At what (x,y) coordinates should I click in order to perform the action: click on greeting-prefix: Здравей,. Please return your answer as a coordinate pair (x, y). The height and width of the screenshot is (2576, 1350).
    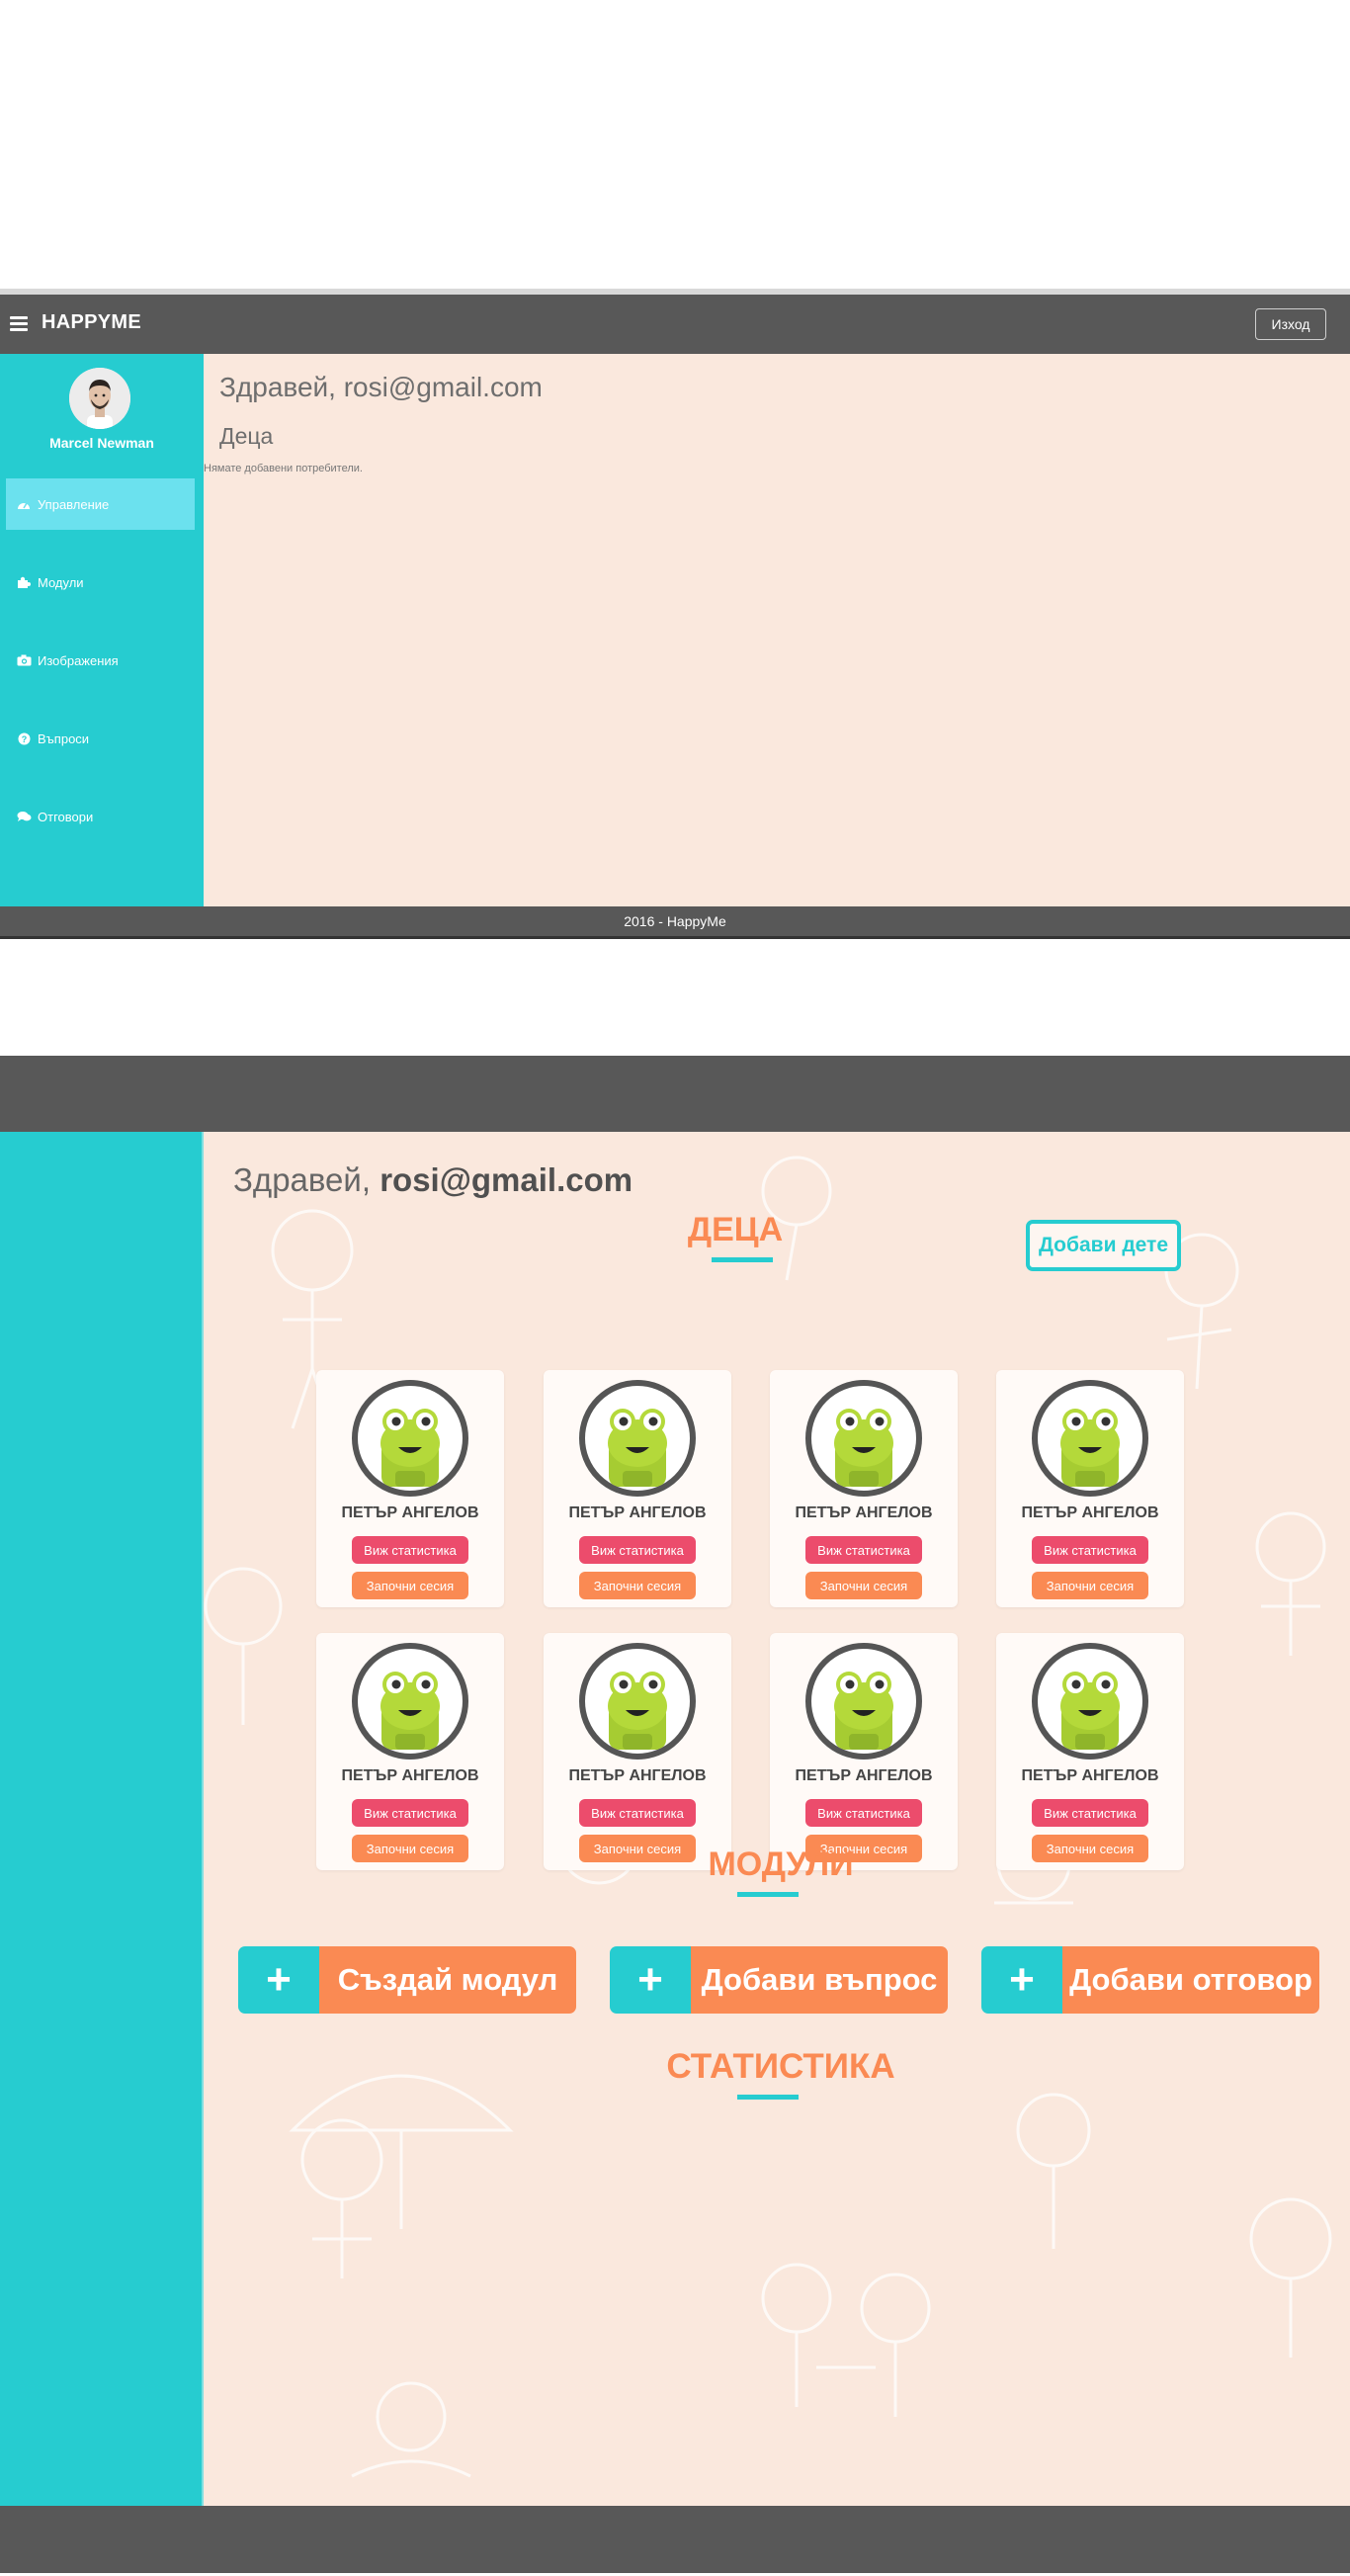
    Looking at the image, I should click on (306, 1179).